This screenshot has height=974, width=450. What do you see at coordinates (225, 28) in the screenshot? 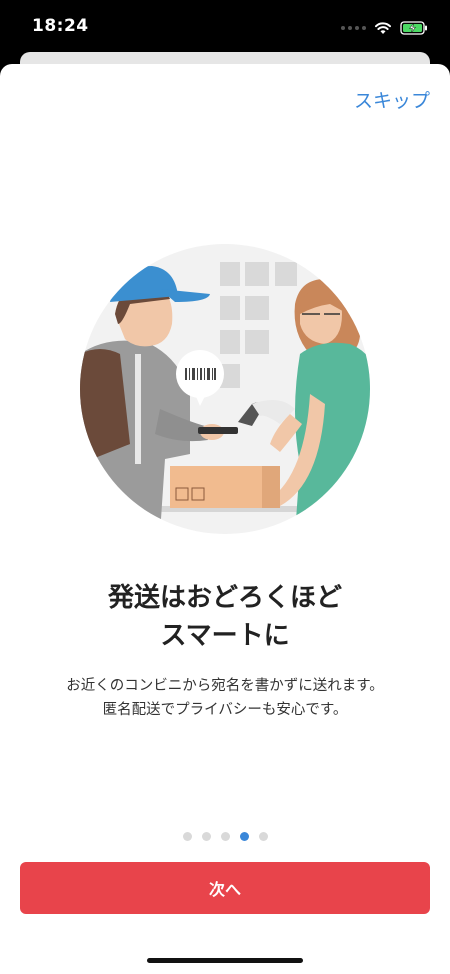
I see `status-bar: 18:24` at bounding box center [225, 28].